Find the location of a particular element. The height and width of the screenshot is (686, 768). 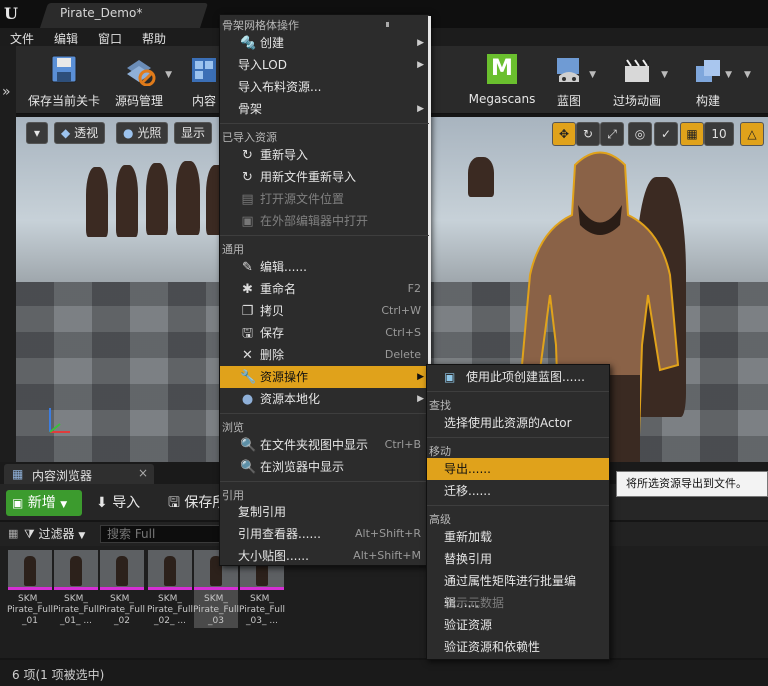

menu-asset-localization: ● 资源本地化 ▶ is located at coordinates (324, 399).